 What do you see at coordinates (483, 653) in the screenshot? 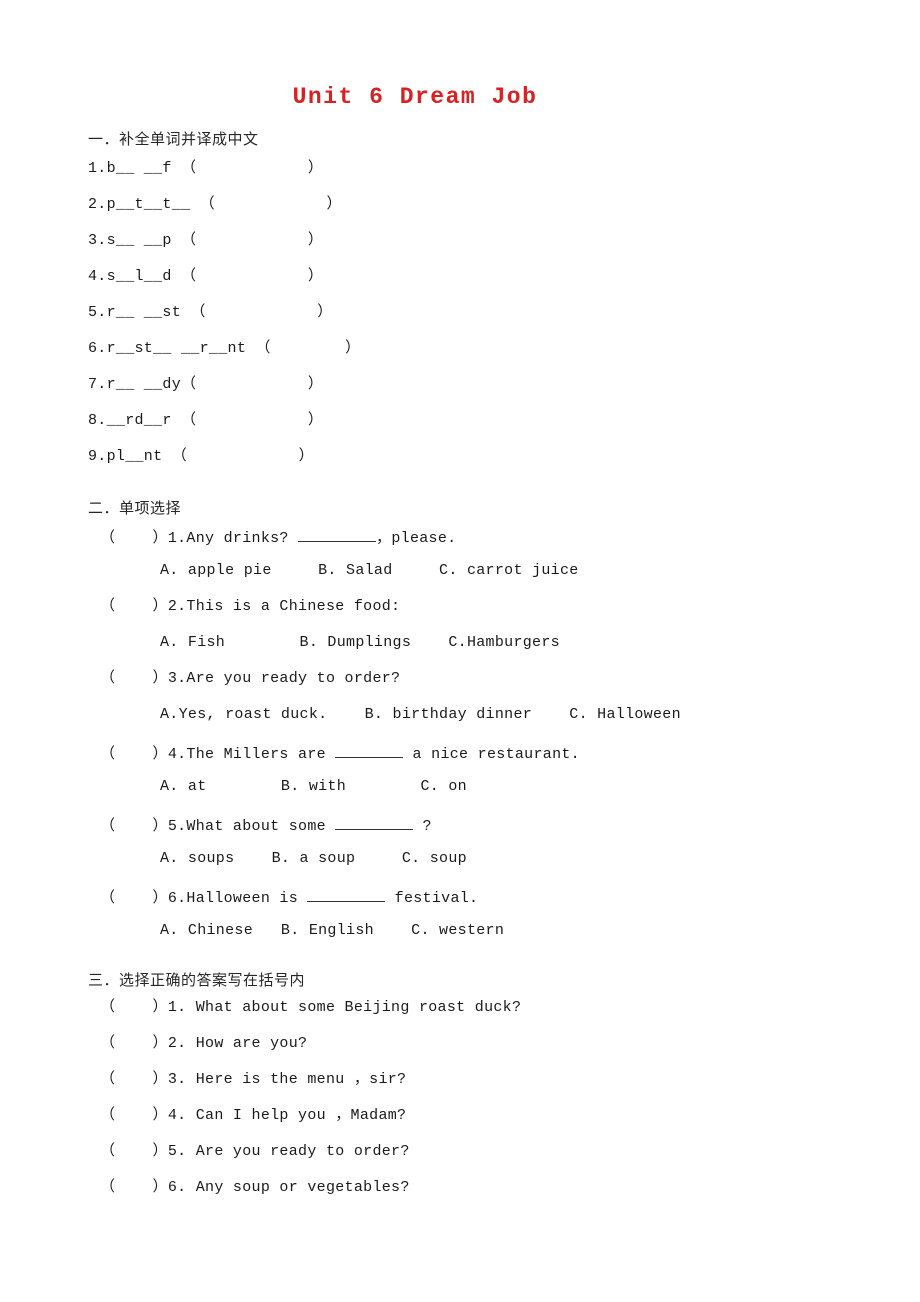
I see `mc-options: A. Fish B. Dumplings C.Hamburgers` at bounding box center [483, 653].